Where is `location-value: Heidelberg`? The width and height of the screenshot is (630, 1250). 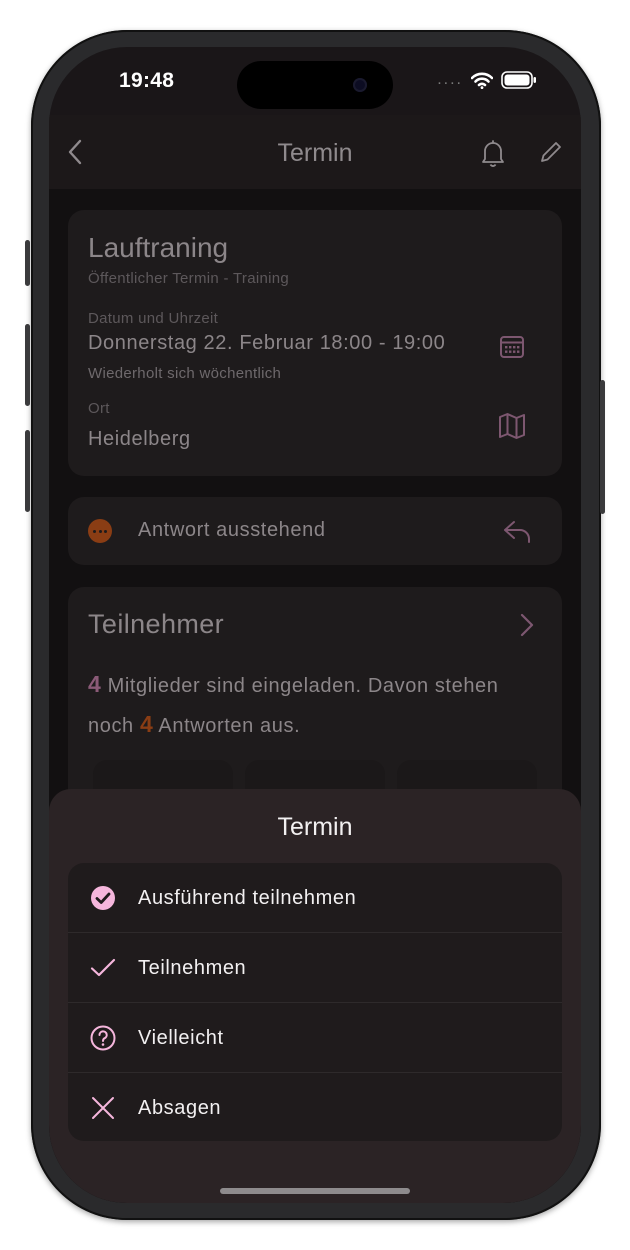 location-value: Heidelberg is located at coordinates (139, 439).